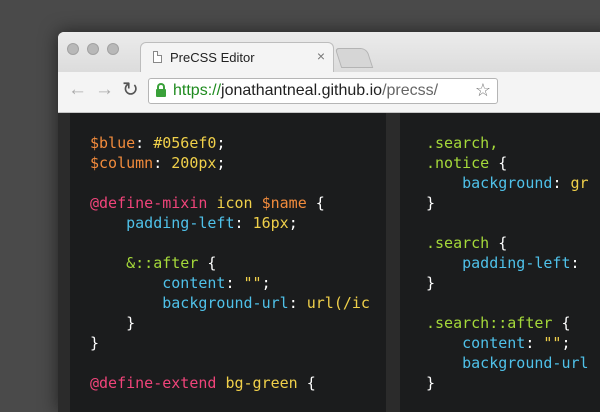  What do you see at coordinates (252, 283) in the screenshot?
I see `code-token: ""` at bounding box center [252, 283].